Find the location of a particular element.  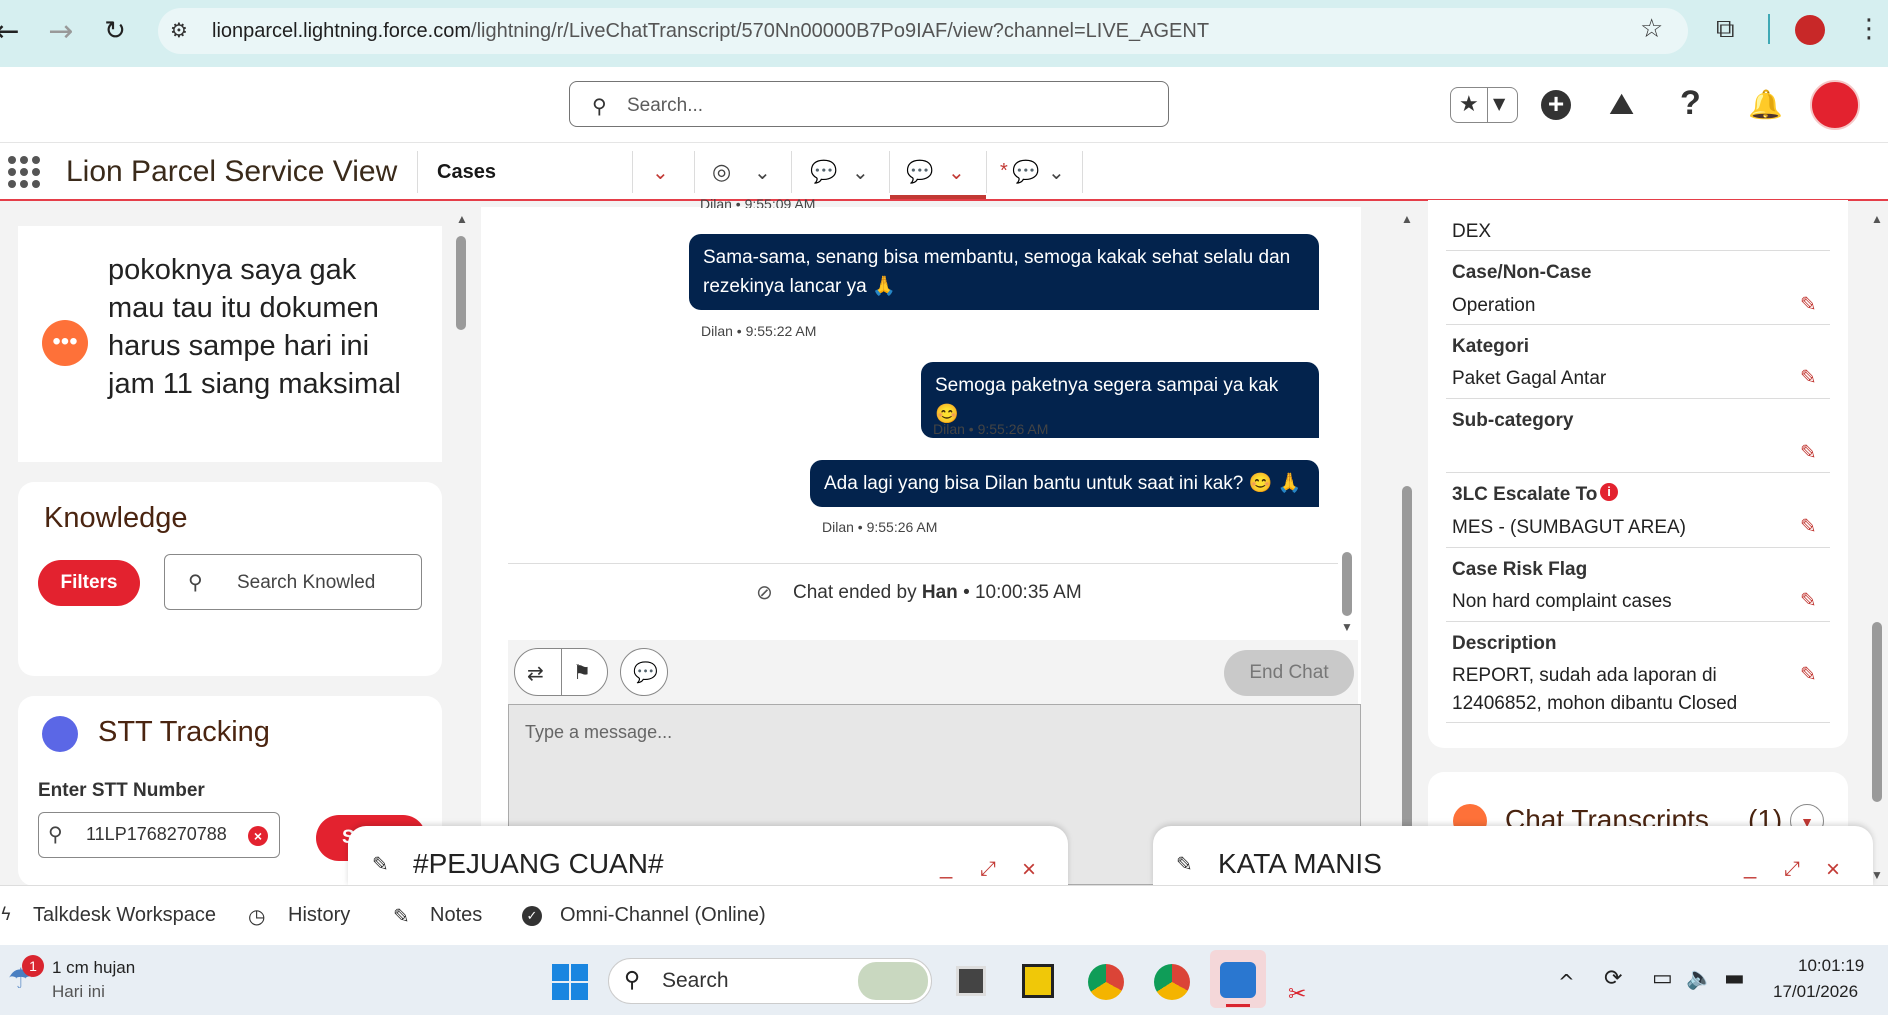

chat-scrollbar: ▼ is located at coordinates (1347, 591).